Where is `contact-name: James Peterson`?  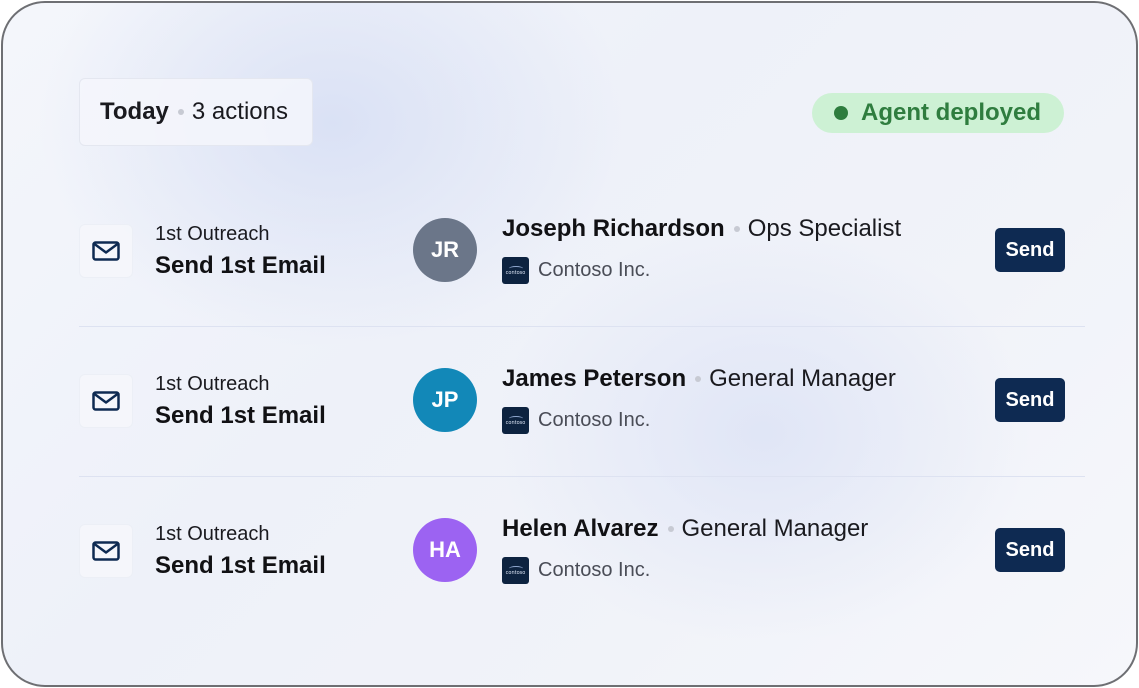 contact-name: James Peterson is located at coordinates (594, 378).